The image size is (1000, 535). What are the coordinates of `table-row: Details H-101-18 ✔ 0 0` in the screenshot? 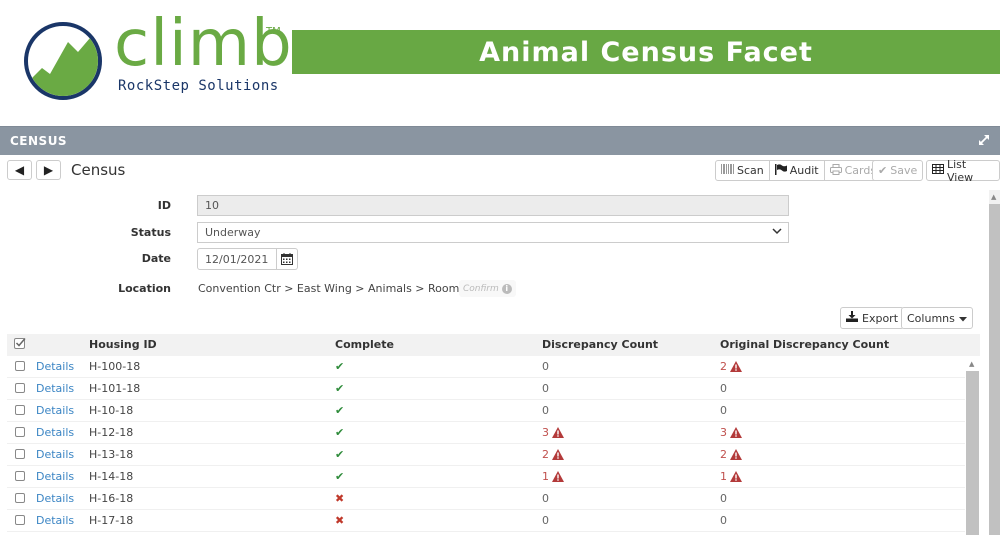 It's located at (486, 389).